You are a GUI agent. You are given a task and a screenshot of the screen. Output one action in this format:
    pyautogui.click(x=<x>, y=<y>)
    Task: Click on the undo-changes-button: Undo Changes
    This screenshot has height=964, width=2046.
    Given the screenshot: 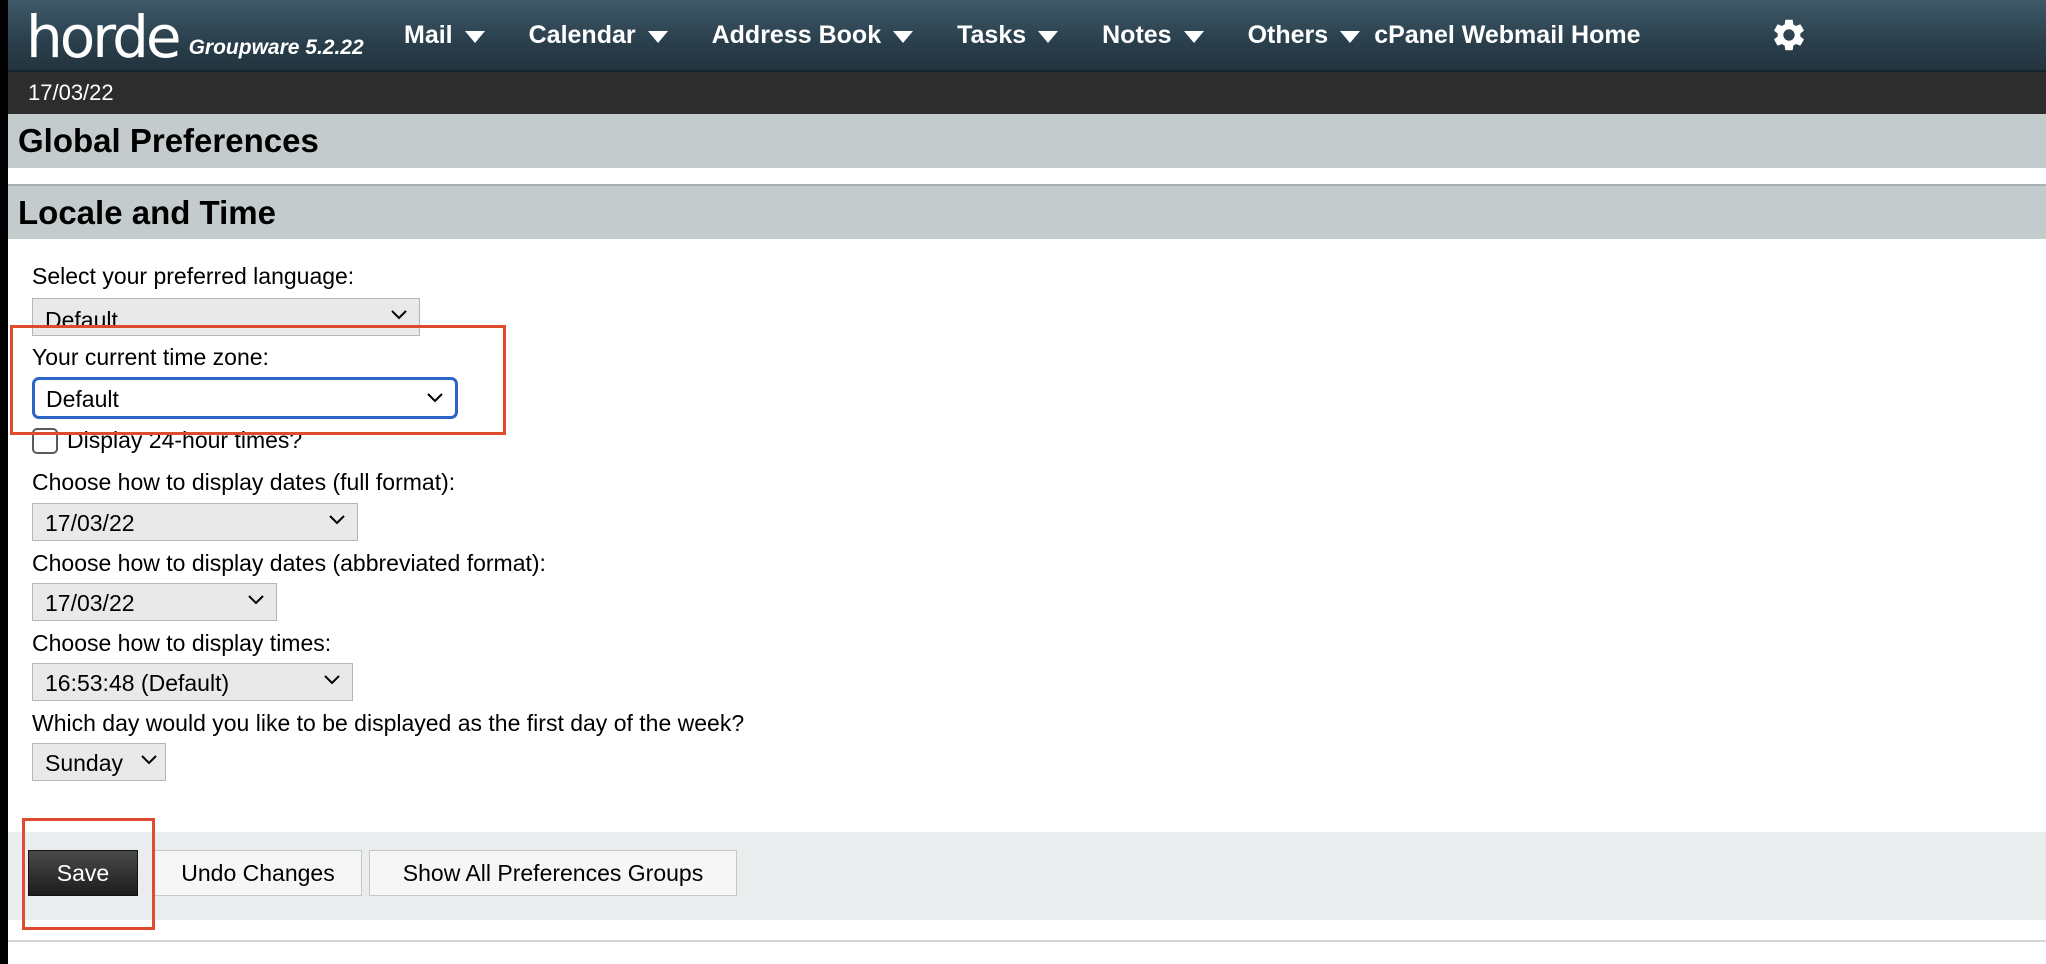 What is the action you would take?
    pyautogui.click(x=258, y=873)
    